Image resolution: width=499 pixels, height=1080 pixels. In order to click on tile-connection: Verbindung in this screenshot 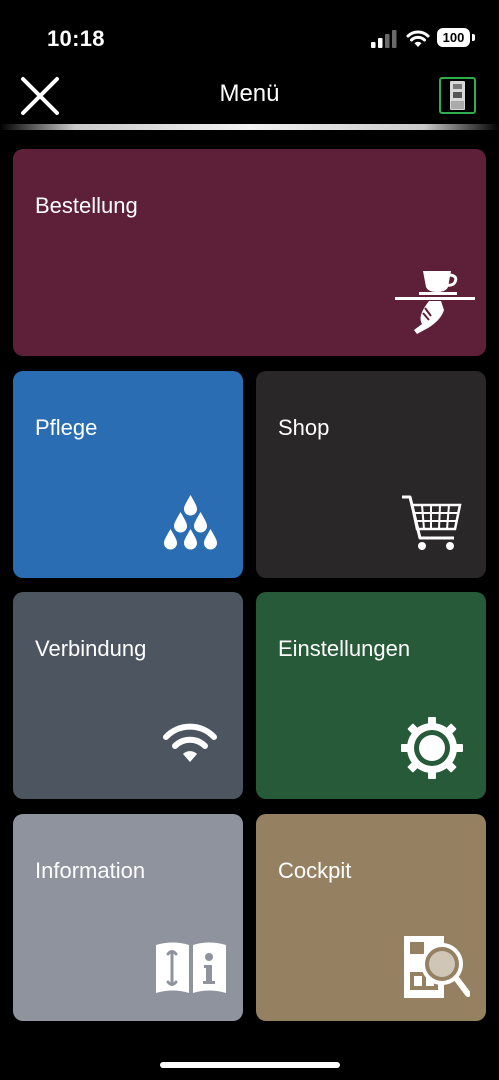, I will do `click(128, 695)`.